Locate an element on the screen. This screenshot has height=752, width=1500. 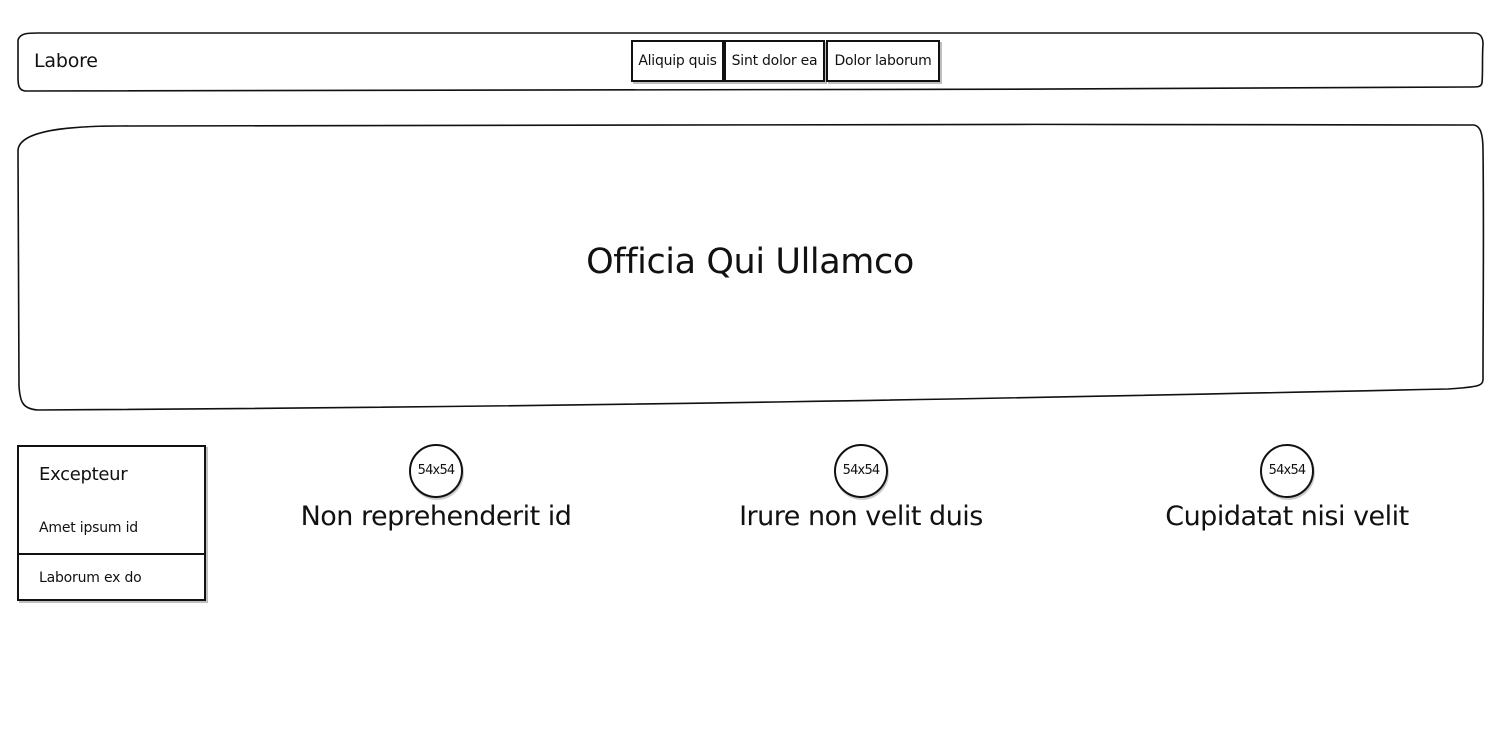
sidebar-item-amet-ipsum-id: Amet ipsum id is located at coordinates (88, 528).